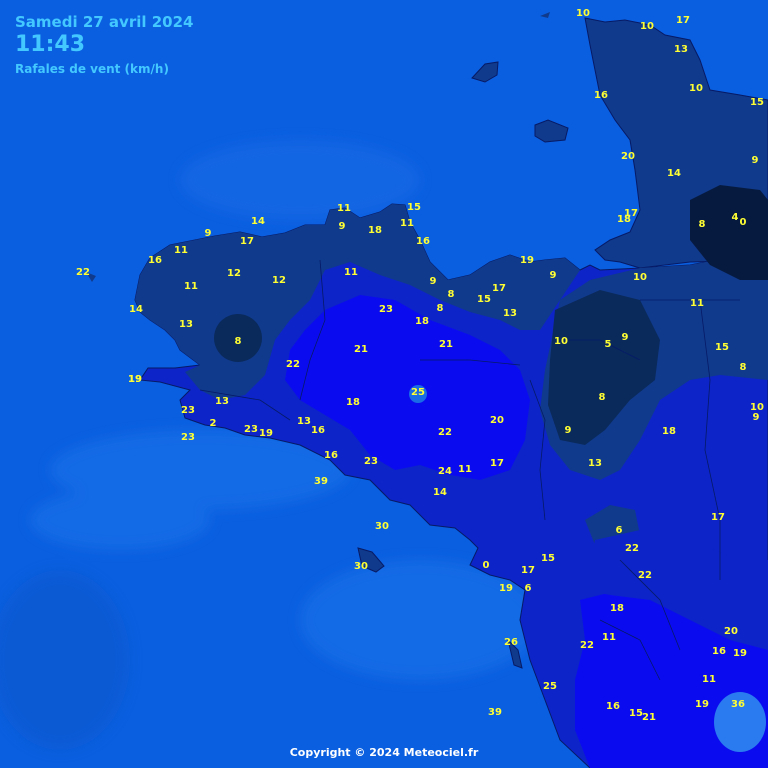 This screenshot has width=768, height=768. I want to click on station-value: 2, so click(213, 424).